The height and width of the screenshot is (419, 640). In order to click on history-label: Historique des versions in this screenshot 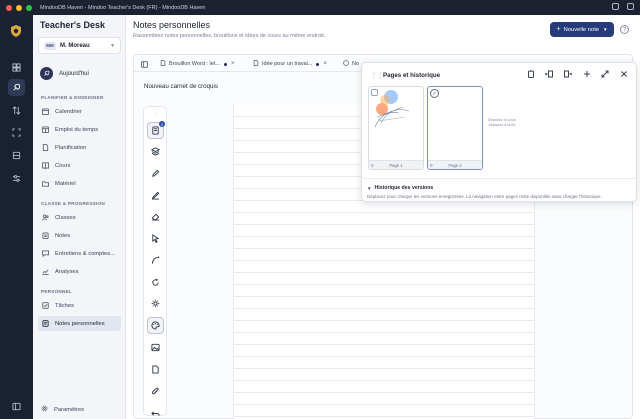, I will do `click(404, 188)`.